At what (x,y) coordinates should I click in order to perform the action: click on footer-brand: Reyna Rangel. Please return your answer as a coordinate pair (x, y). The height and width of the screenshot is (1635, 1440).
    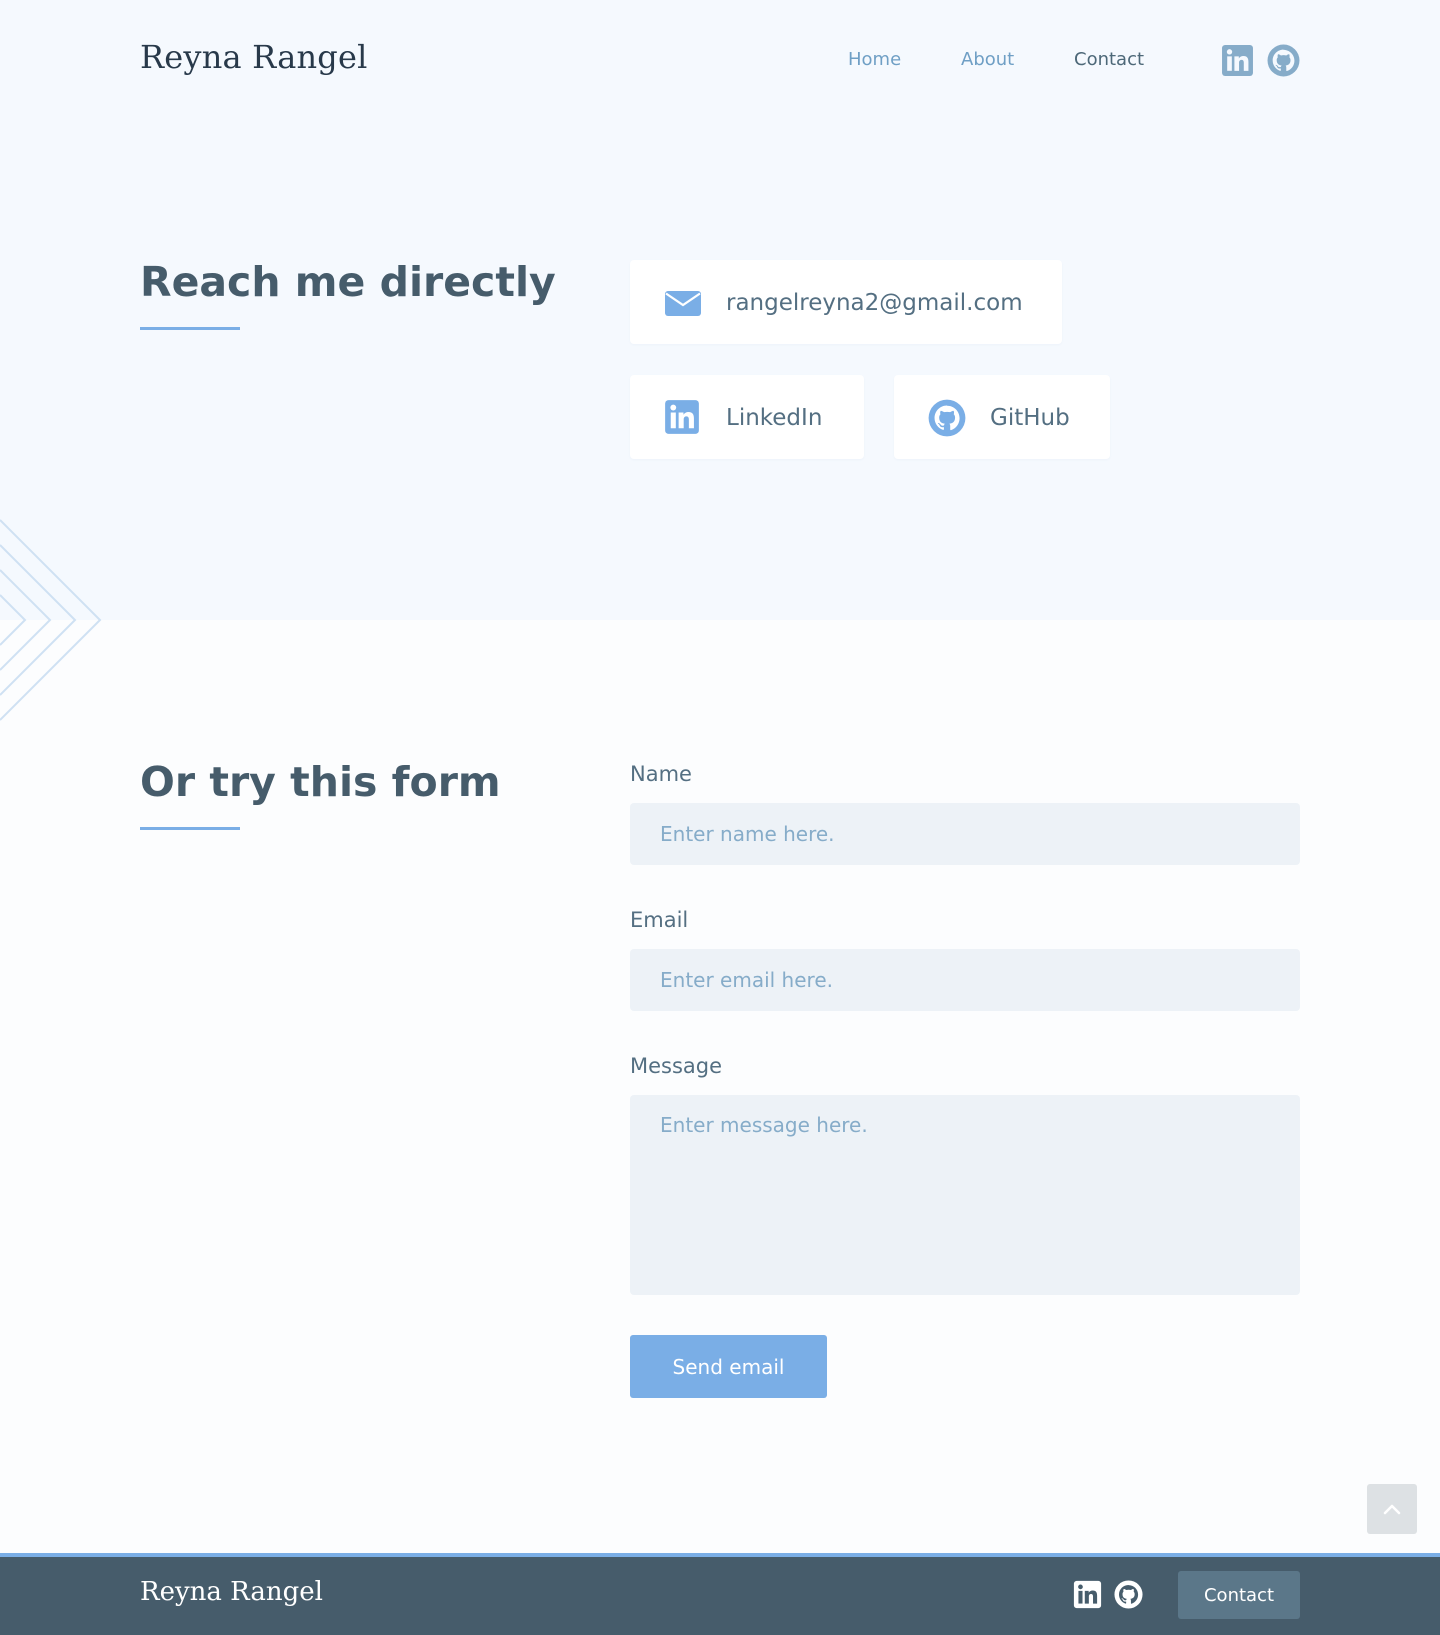
    Looking at the image, I should click on (231, 1592).